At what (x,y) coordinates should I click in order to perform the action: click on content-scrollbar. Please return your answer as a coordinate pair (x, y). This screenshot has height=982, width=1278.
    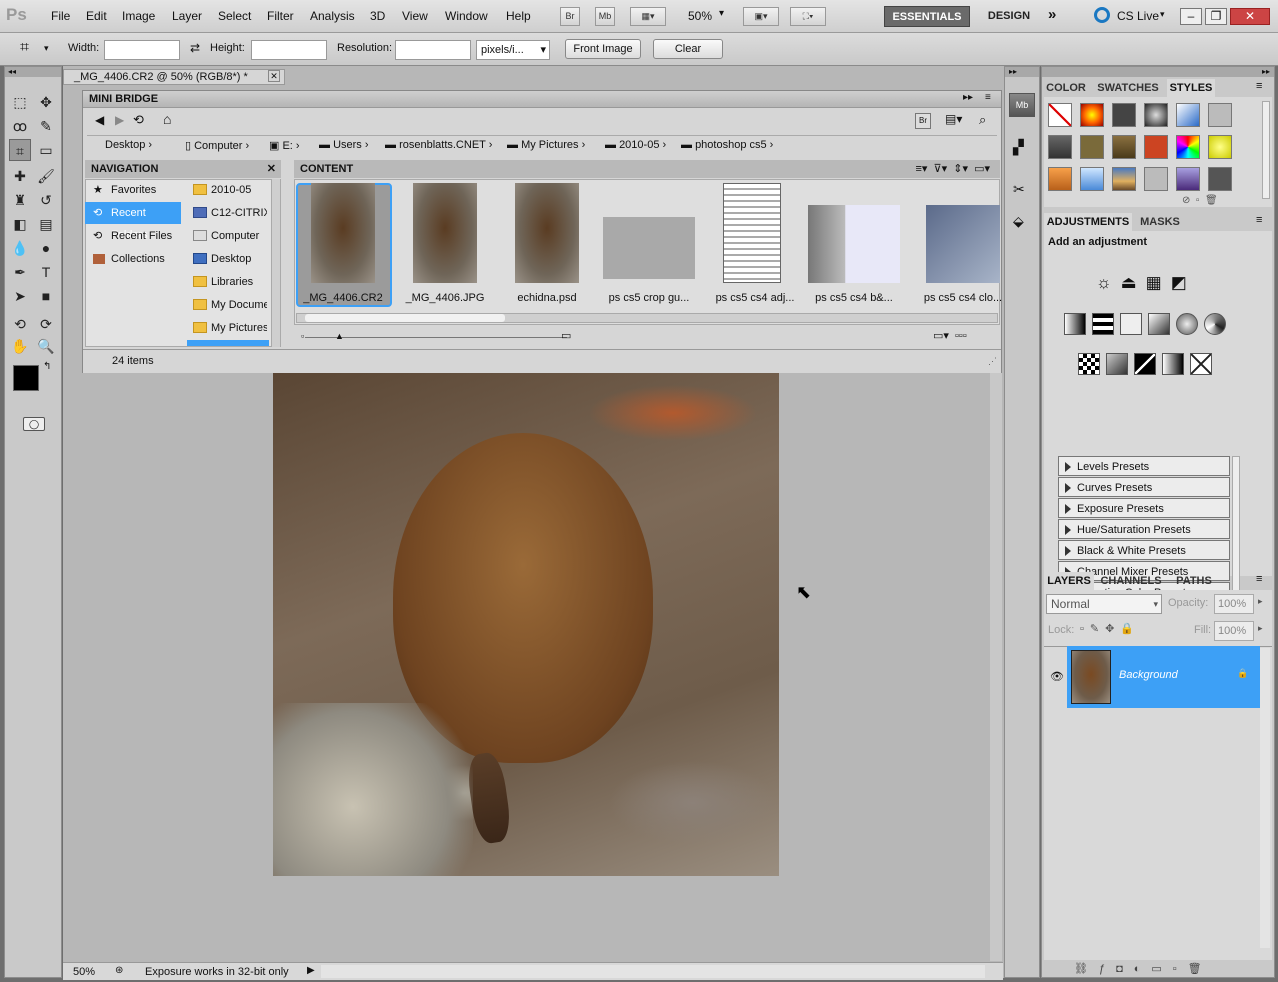
    Looking at the image, I should click on (647, 318).